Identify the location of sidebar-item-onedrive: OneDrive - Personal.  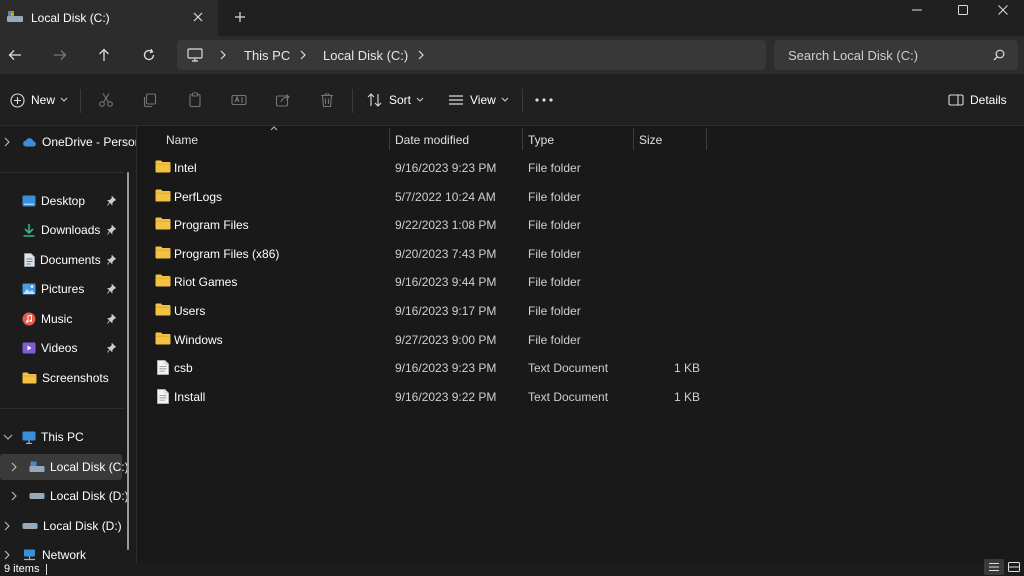
(68, 142).